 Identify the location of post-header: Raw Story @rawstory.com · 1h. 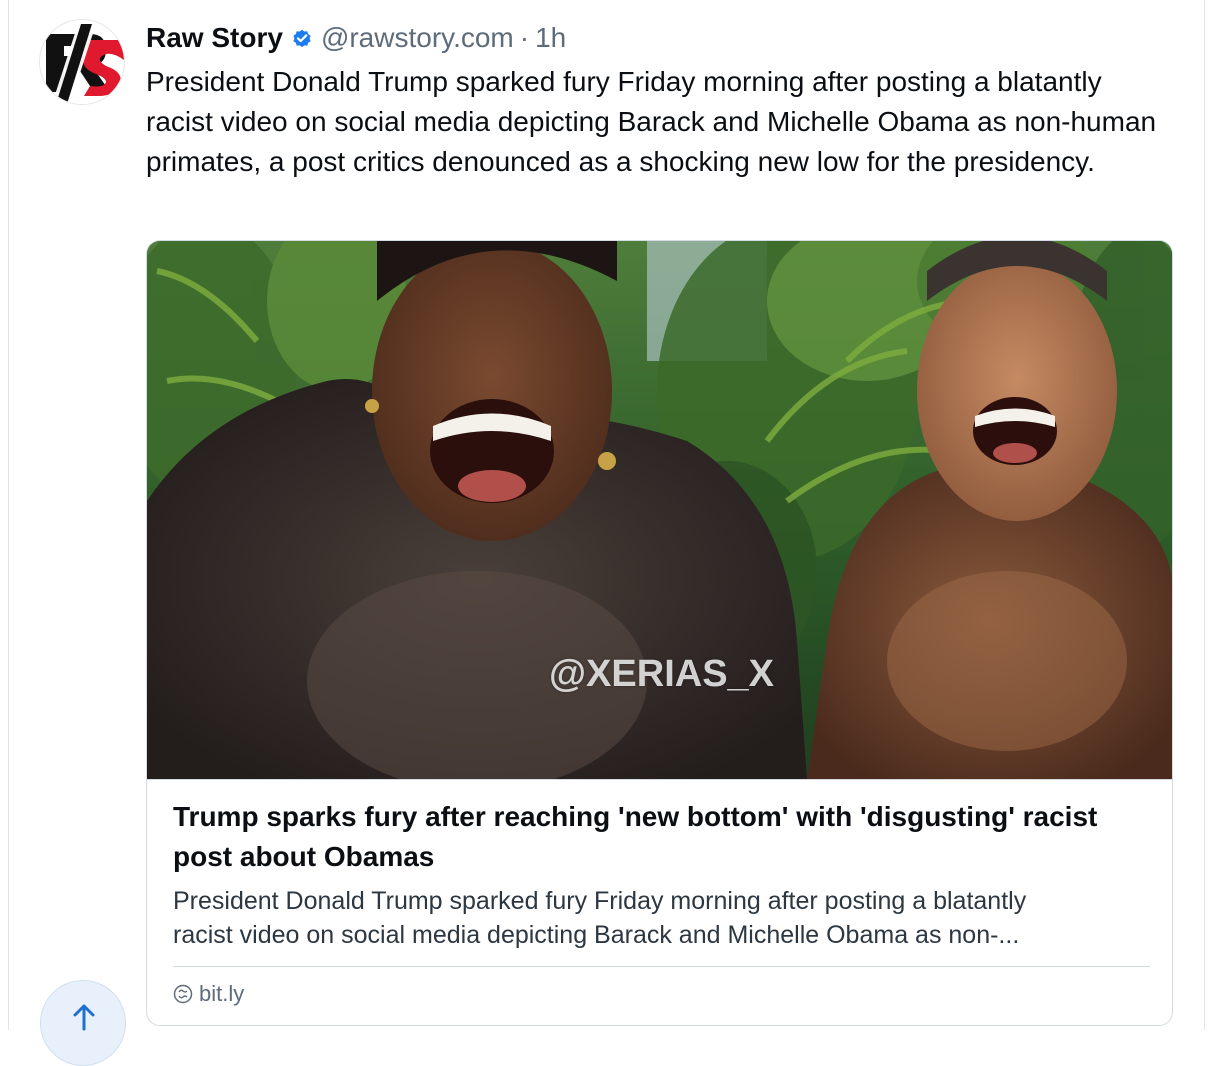
(356, 38).